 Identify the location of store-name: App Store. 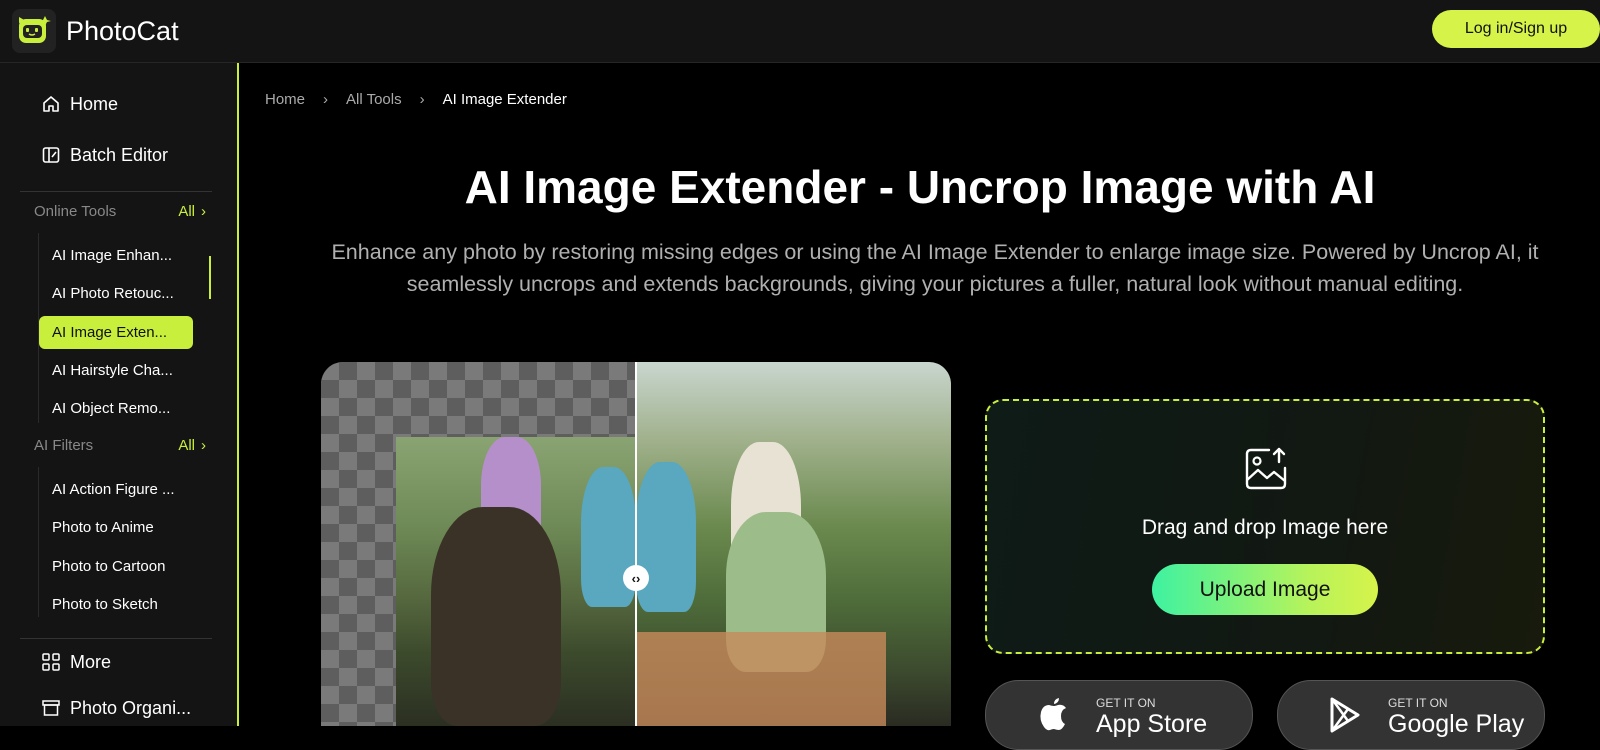
(1152, 724).